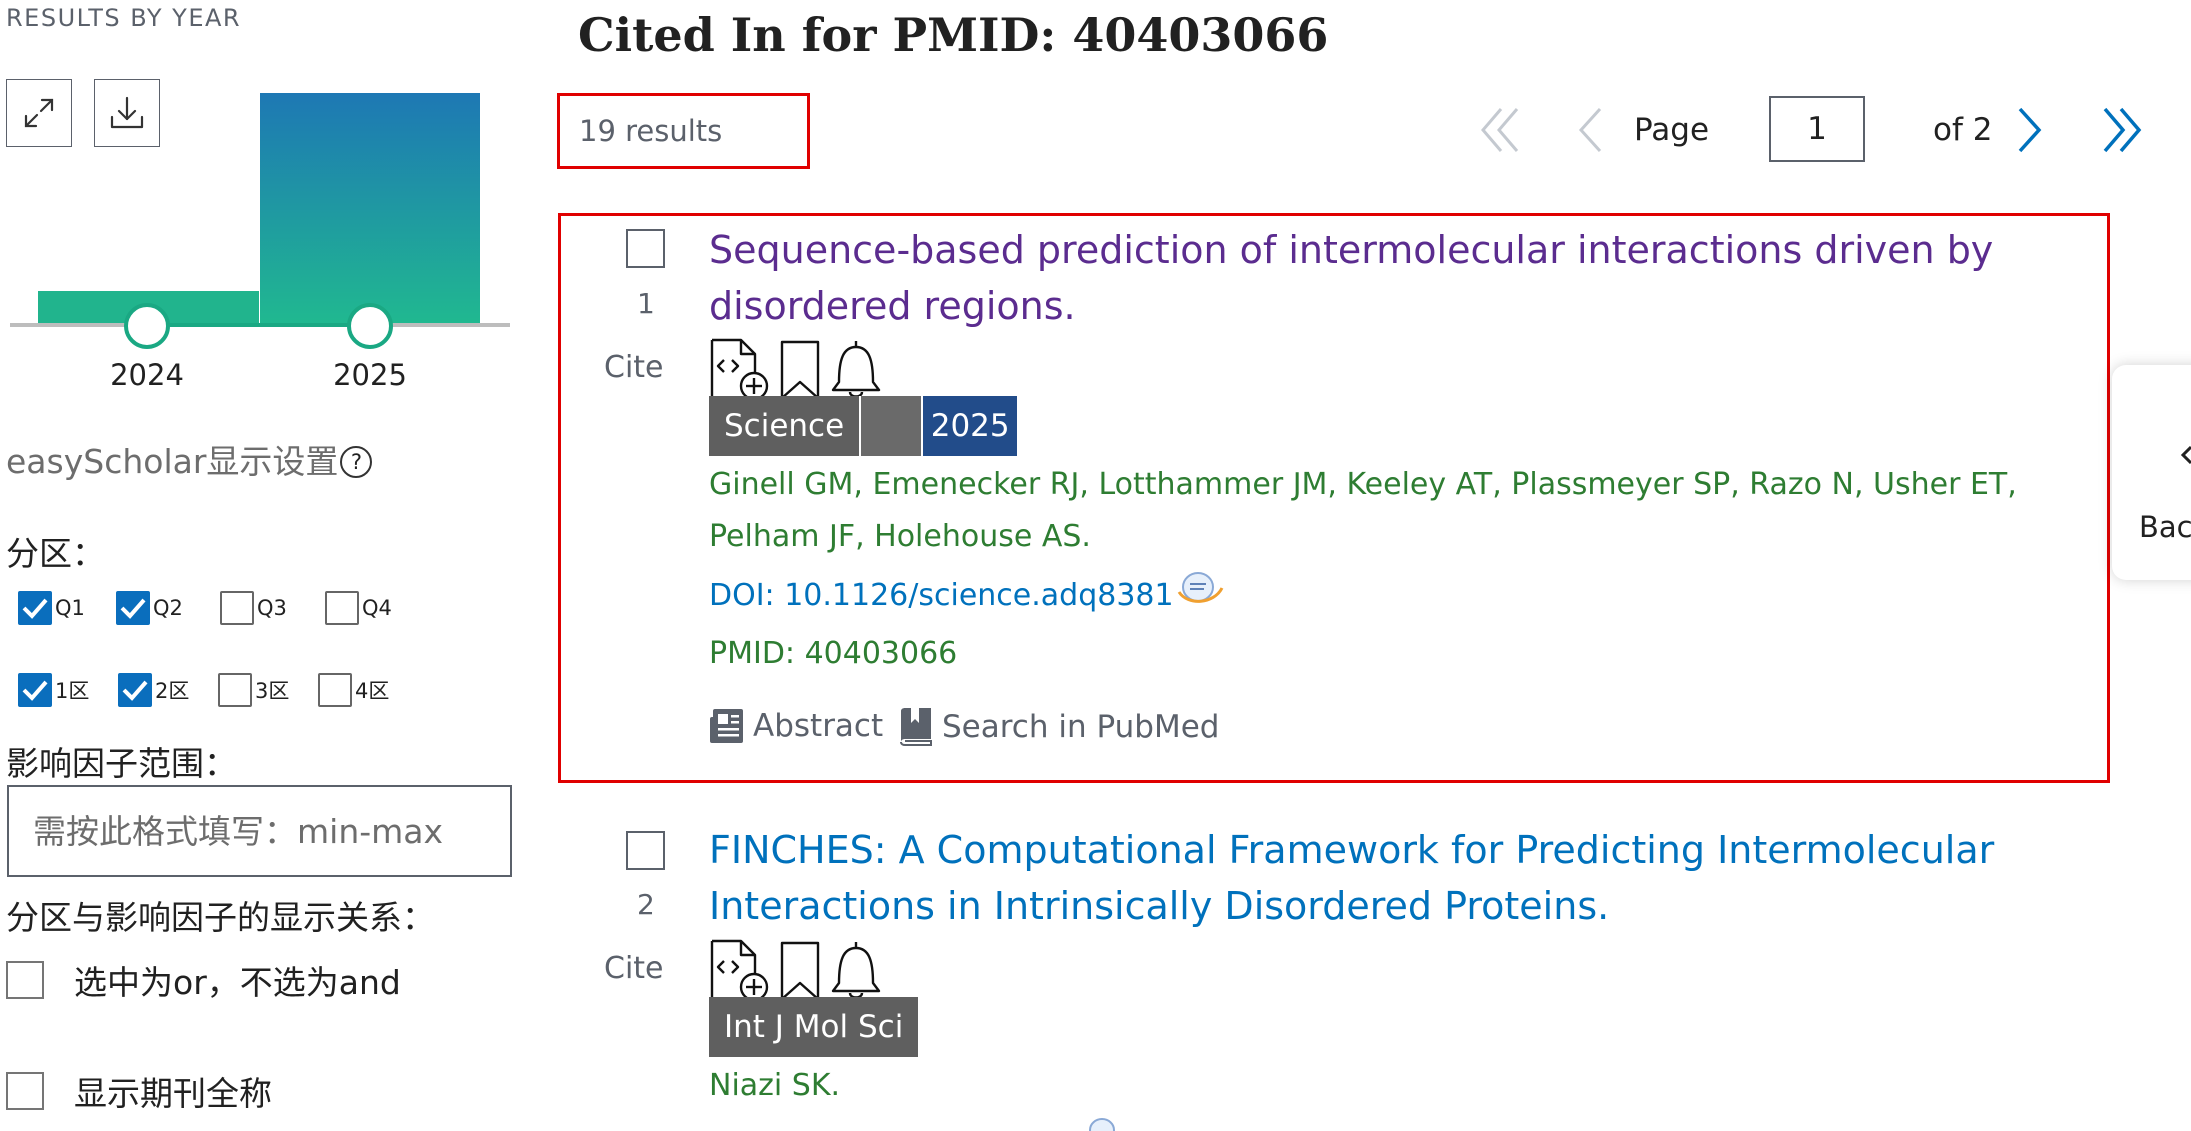  Describe the element at coordinates (237, 982) in the screenshot. I see `or-and-label: 选中为or，不选为and` at that location.